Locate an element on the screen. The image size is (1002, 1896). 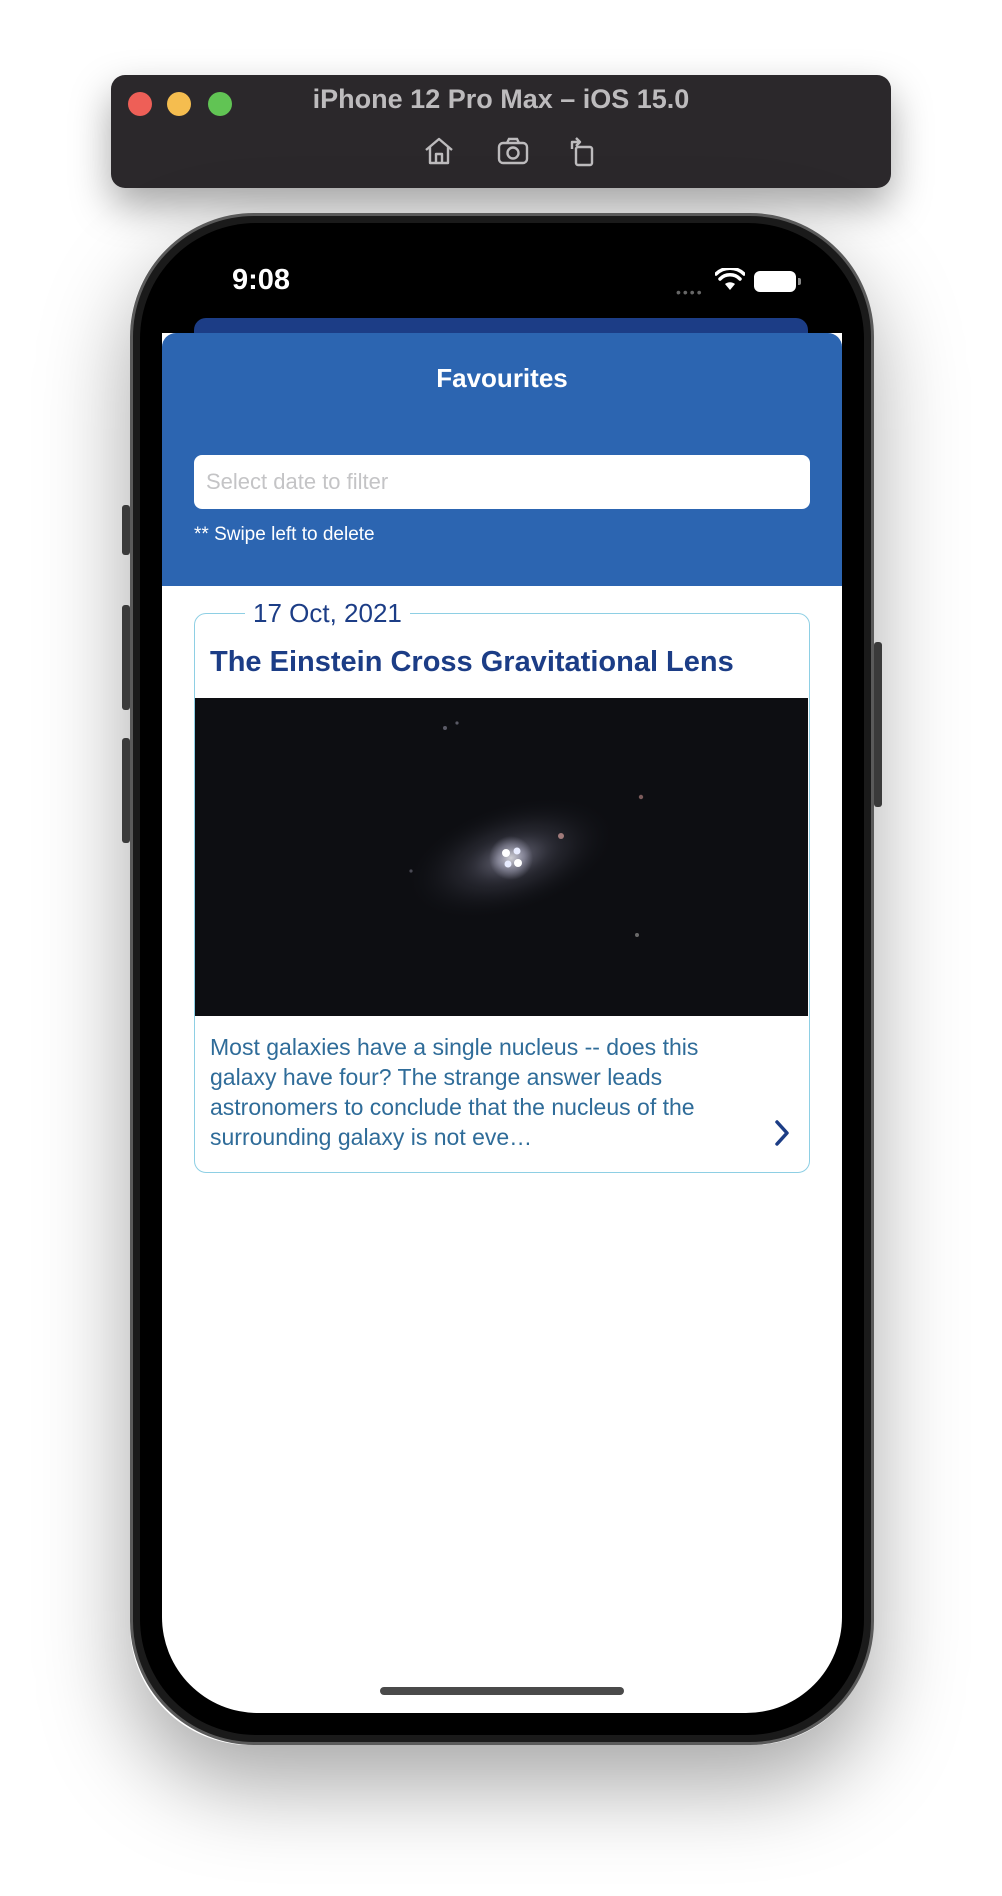
rotate-icon is located at coordinates (583, 151).